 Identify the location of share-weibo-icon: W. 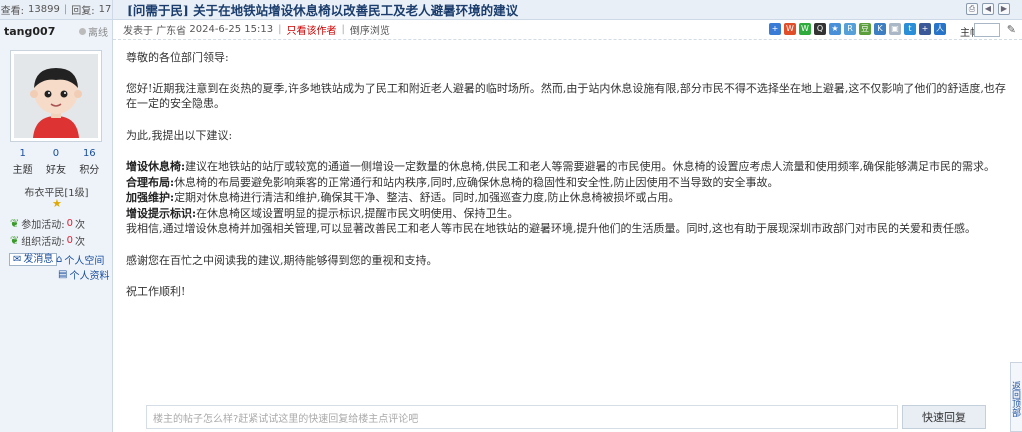
(790, 29).